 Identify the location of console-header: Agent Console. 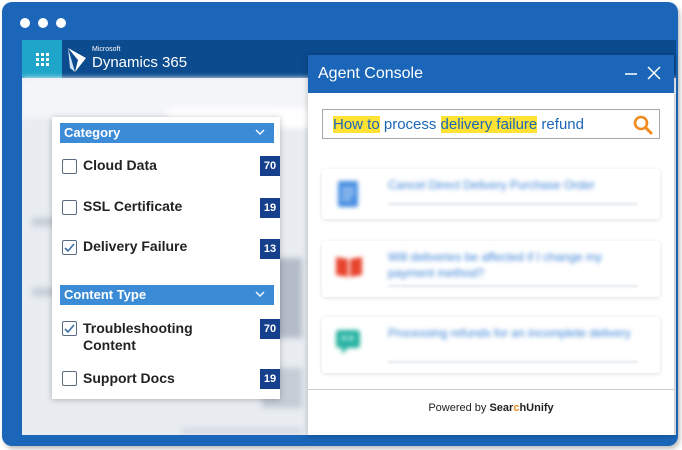
(491, 74).